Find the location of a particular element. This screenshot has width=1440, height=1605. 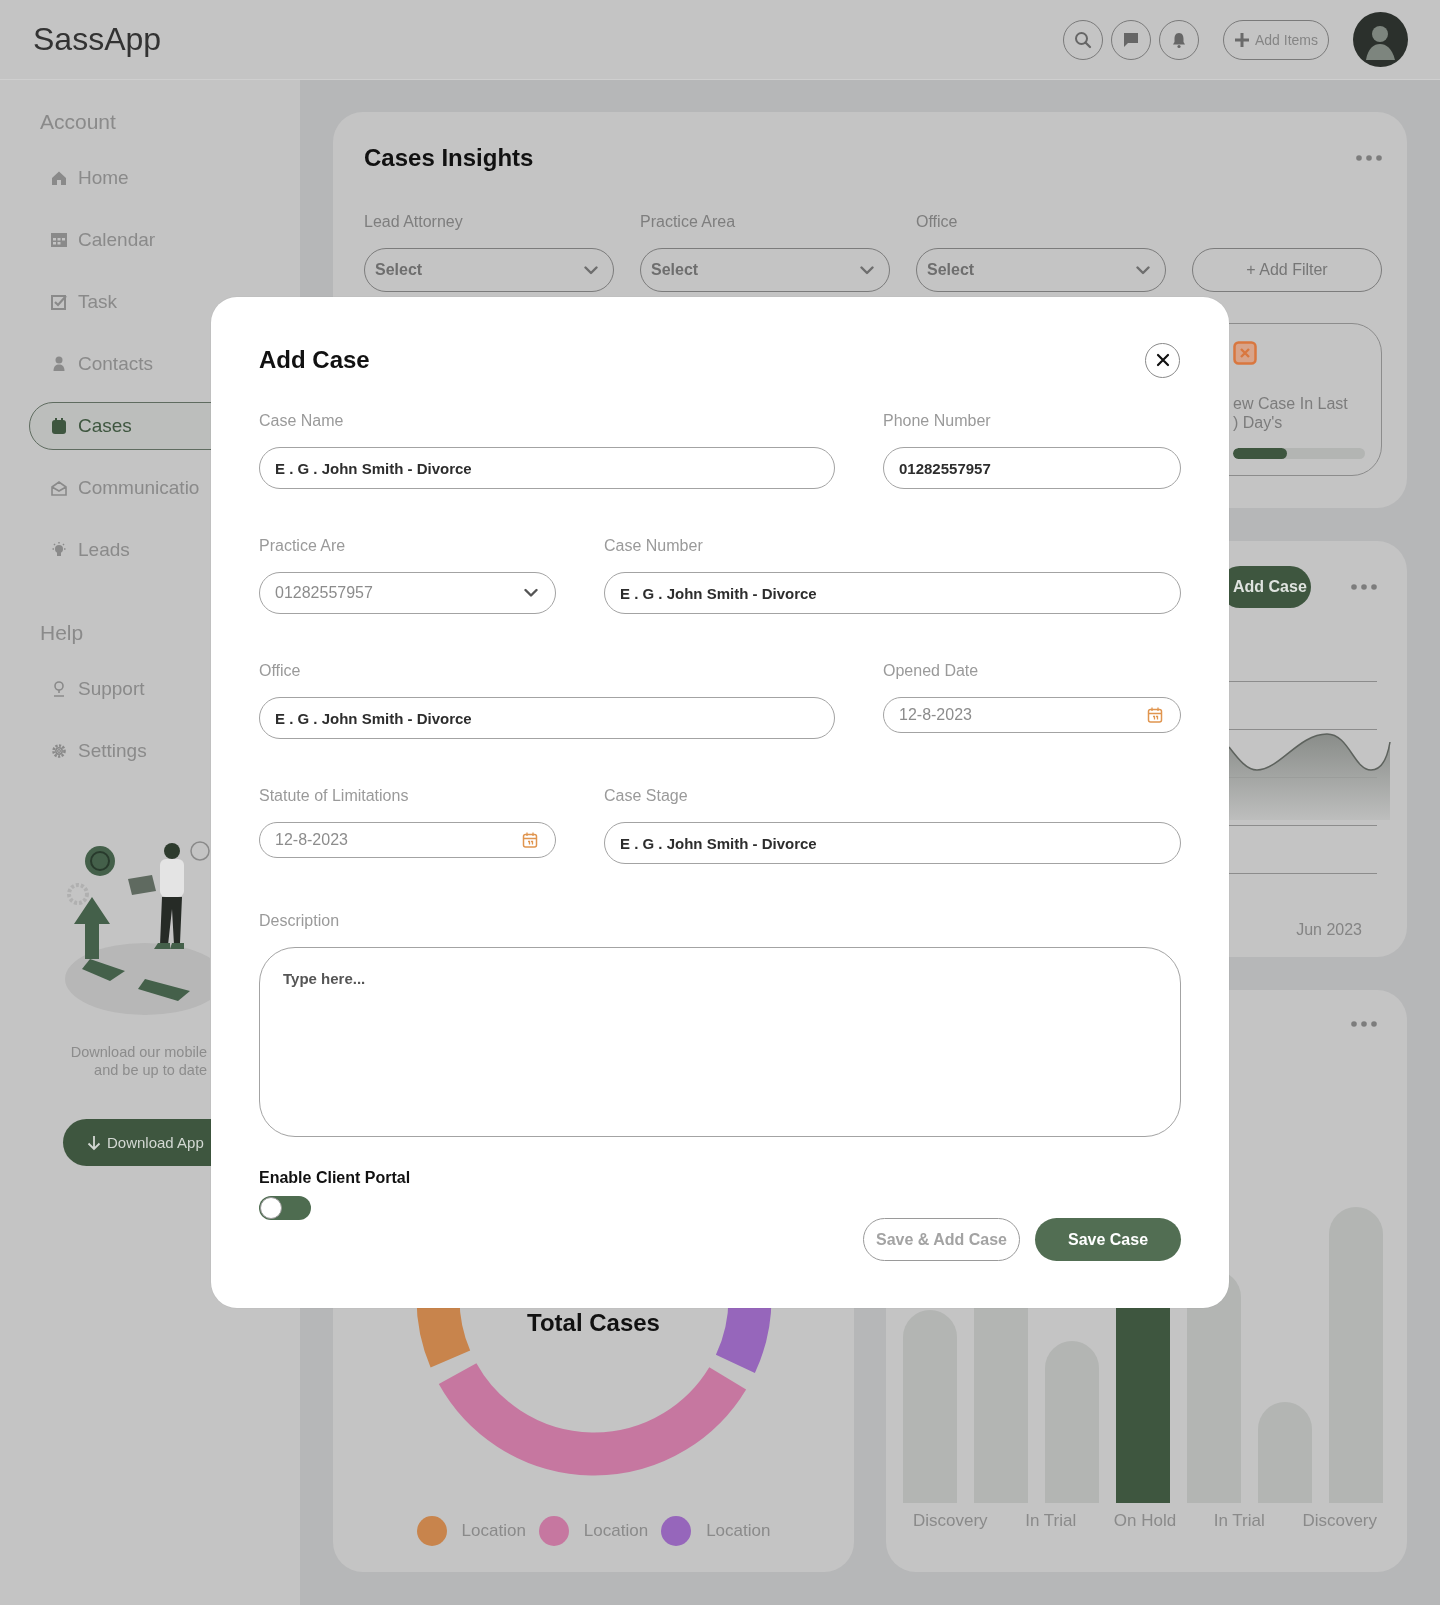

section-heading: Account is located at coordinates (78, 122).